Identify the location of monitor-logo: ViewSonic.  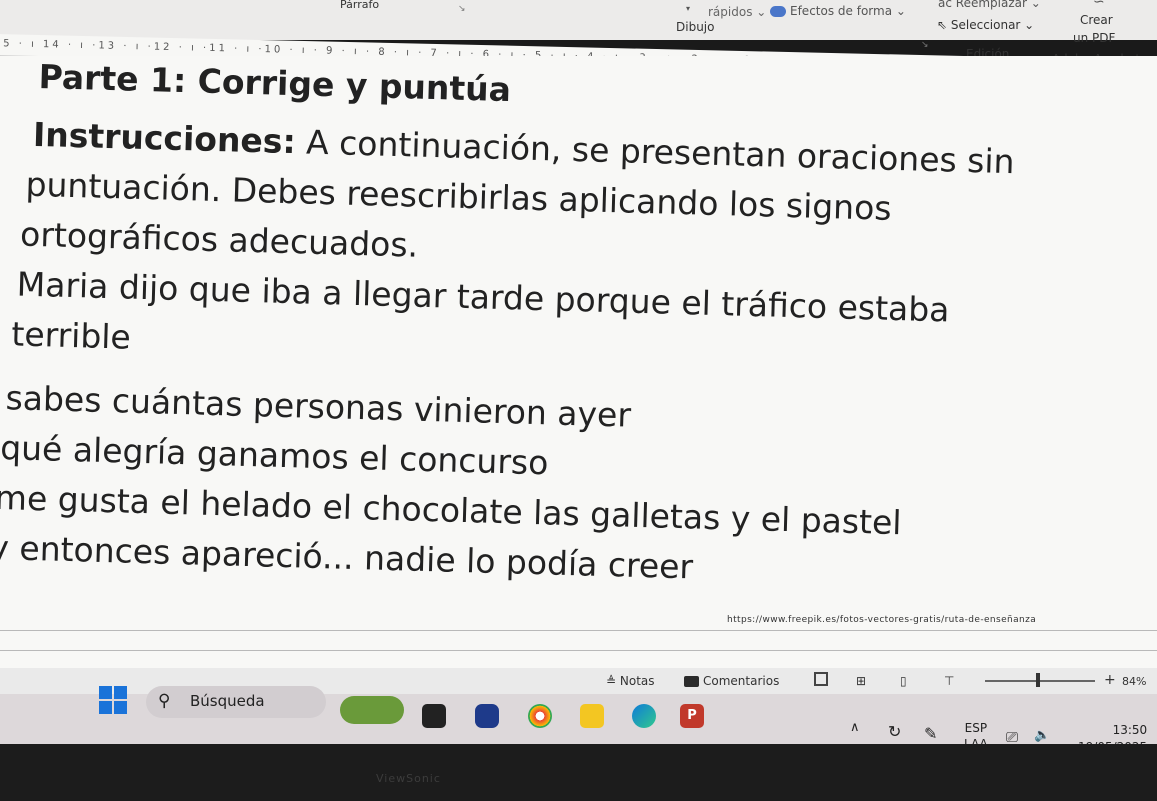
(408, 778).